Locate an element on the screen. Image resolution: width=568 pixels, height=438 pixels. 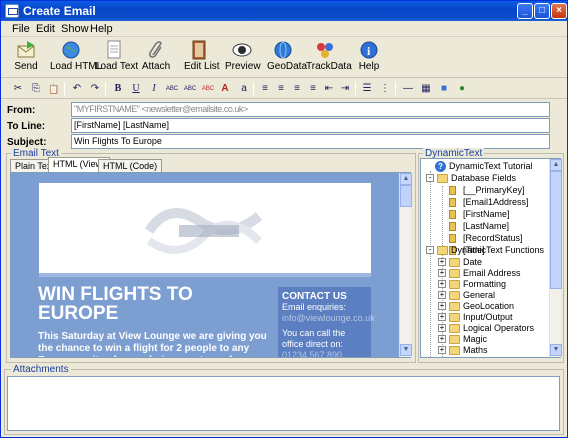
to-label: To Line: is located at coordinates (26, 126).